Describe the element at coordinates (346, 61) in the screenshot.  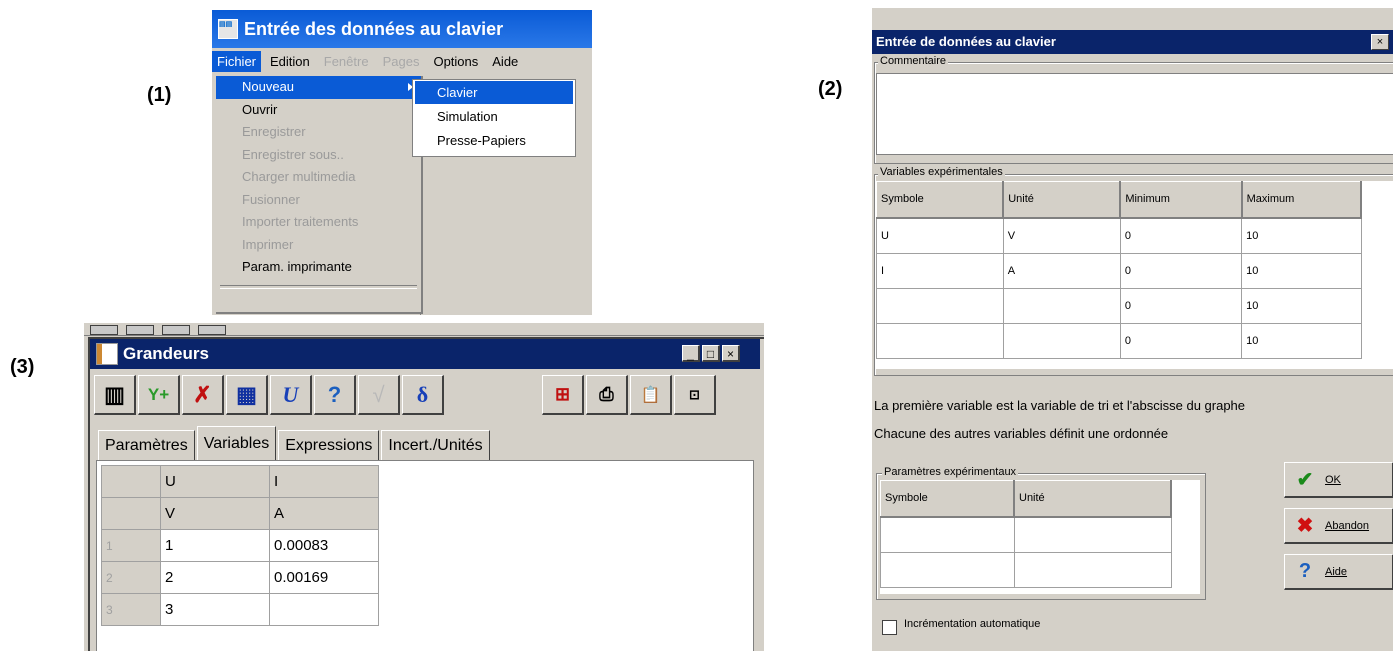
I see `menu-fenetre: Fenêtre` at that location.